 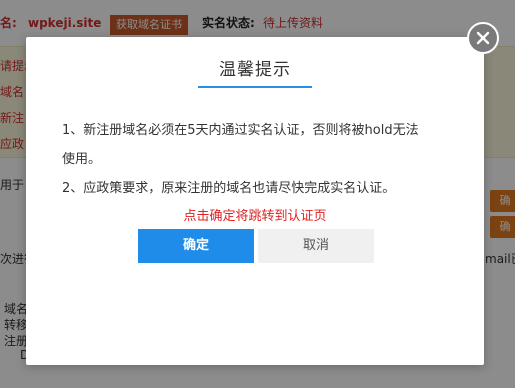 I want to click on title-underline, so click(x=255, y=87).